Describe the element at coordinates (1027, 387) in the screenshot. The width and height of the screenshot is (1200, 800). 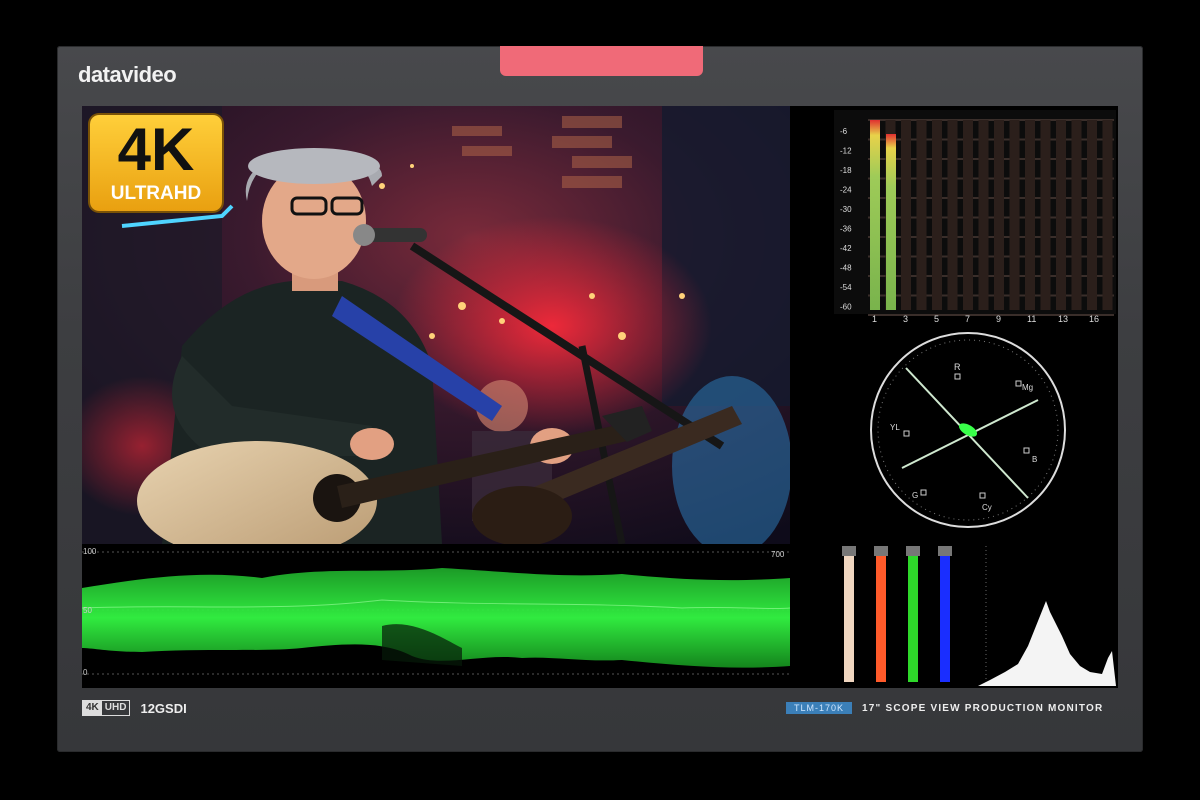
I see `vector-label-mg: Mg` at that location.